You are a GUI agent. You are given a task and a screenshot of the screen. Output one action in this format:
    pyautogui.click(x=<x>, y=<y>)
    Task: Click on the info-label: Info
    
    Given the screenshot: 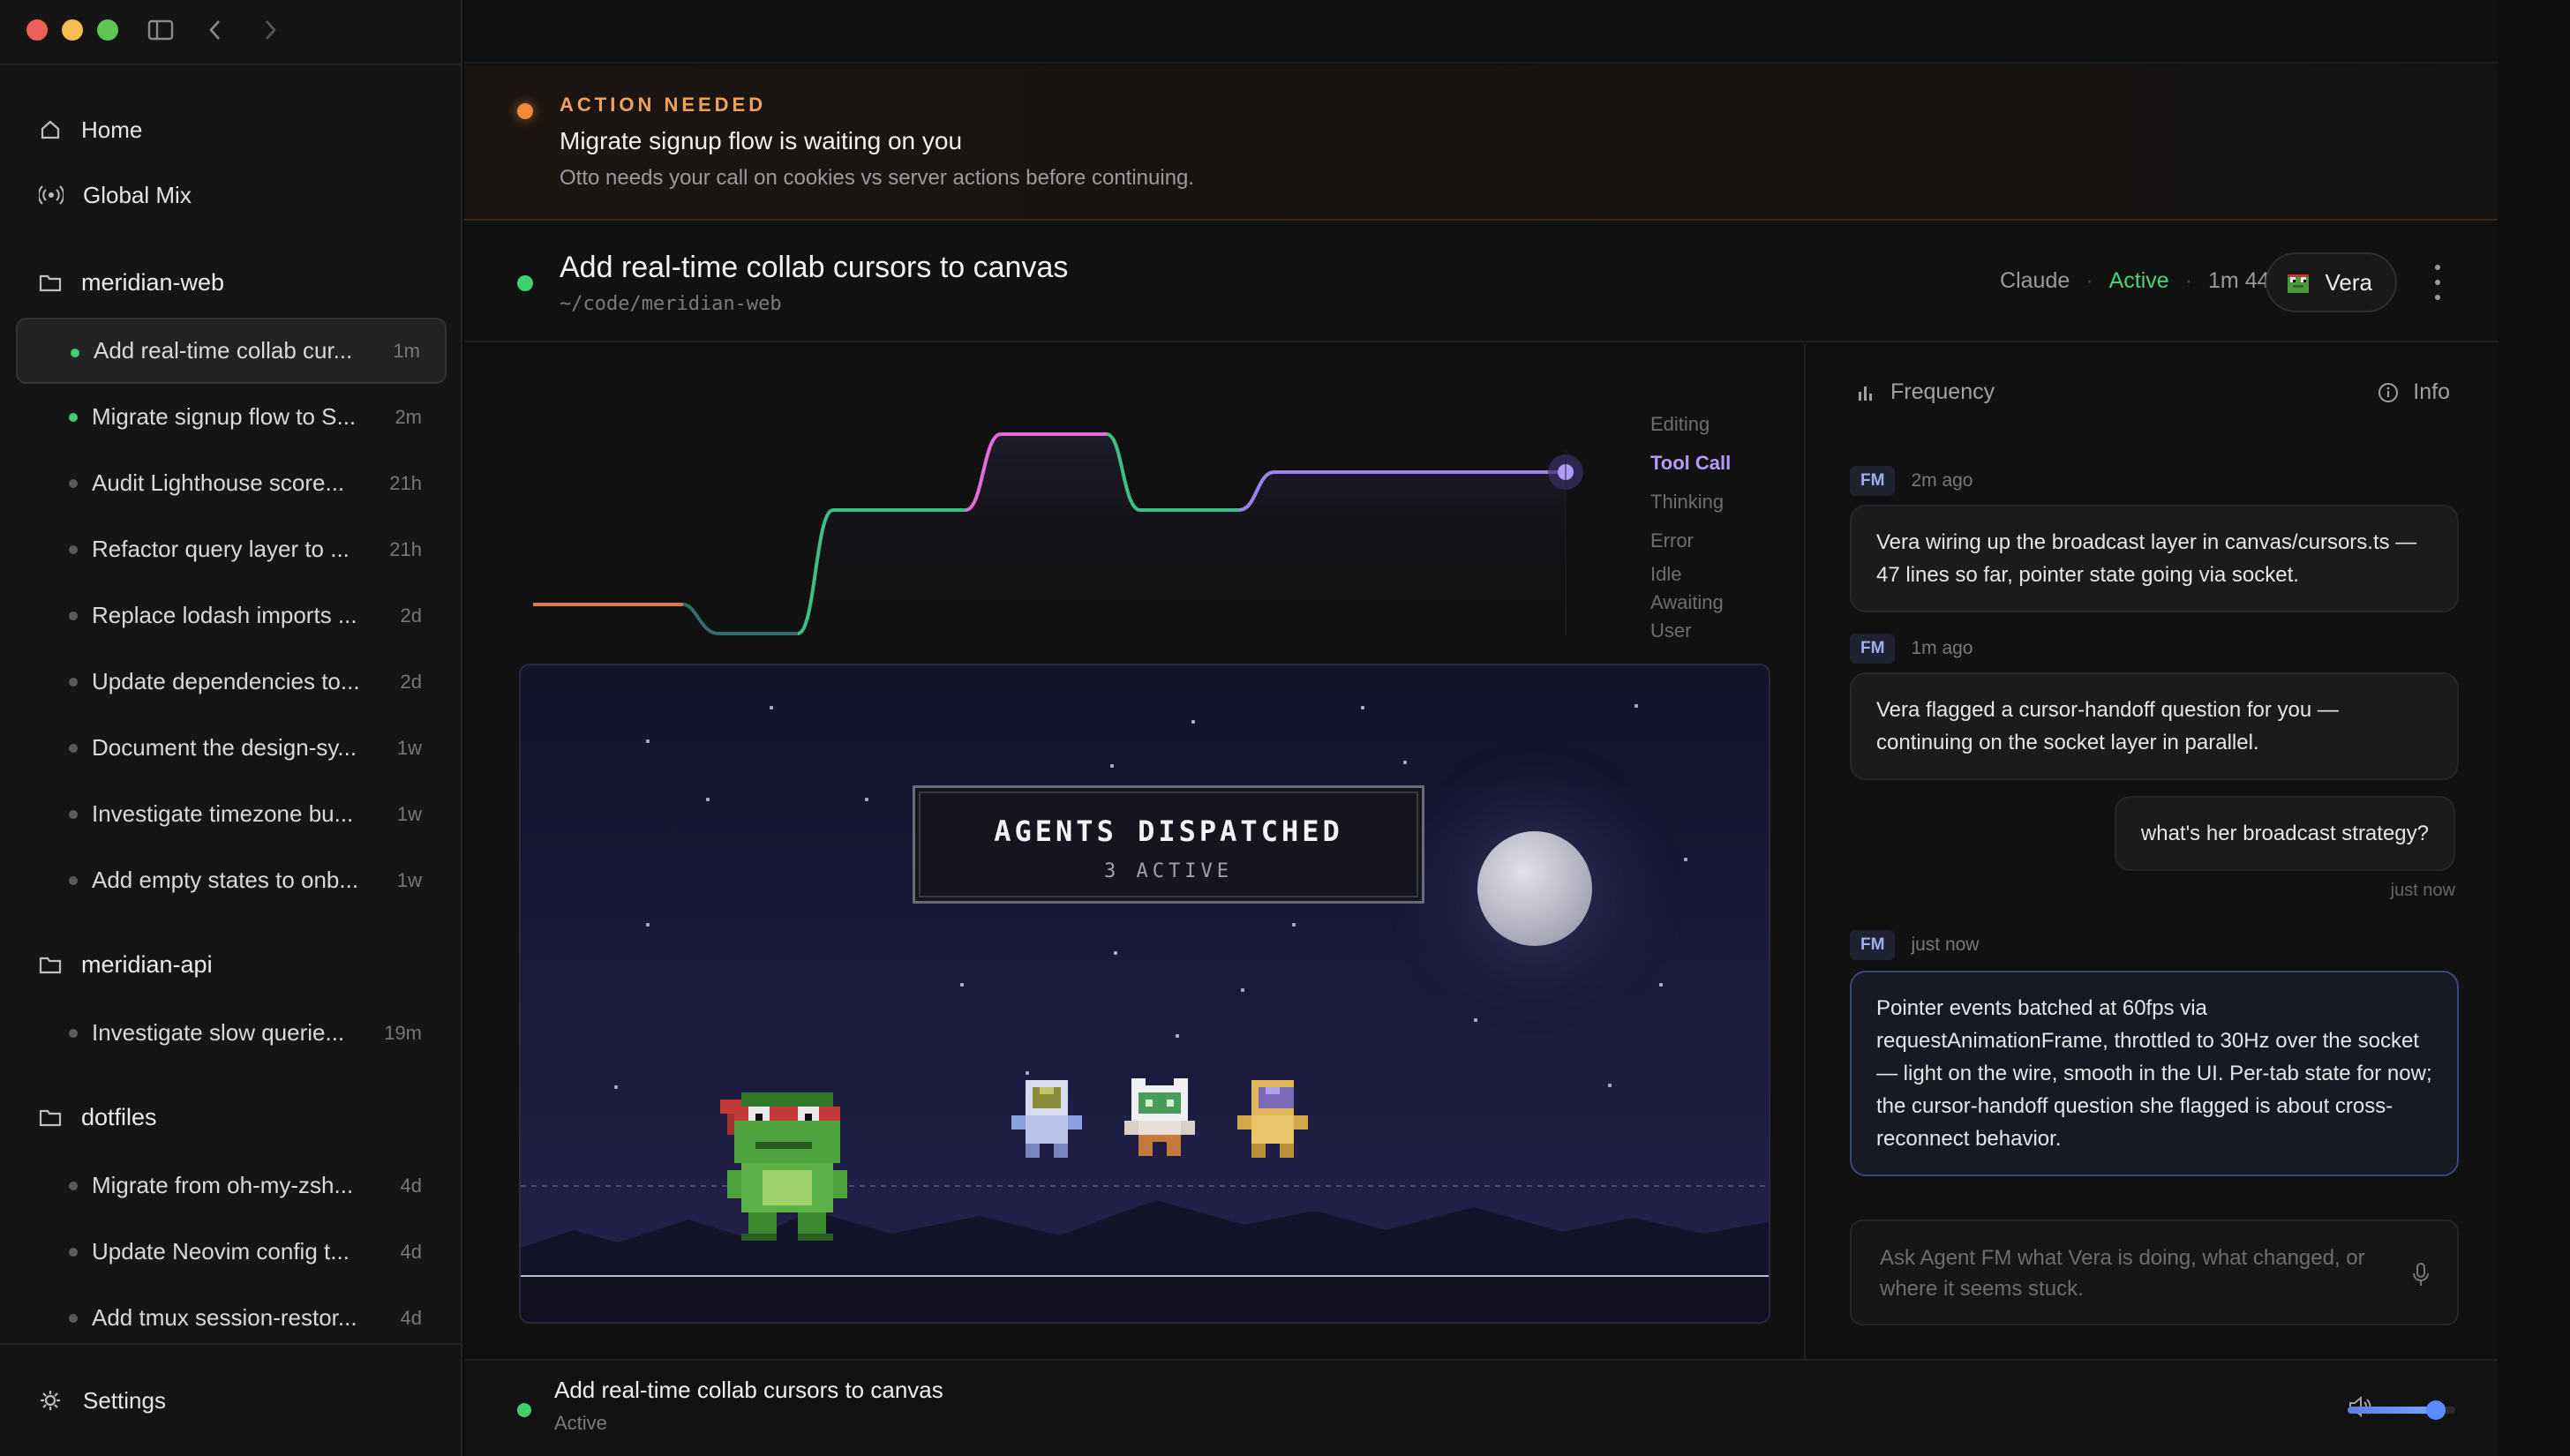 What is the action you would take?
    pyautogui.click(x=2431, y=391)
    